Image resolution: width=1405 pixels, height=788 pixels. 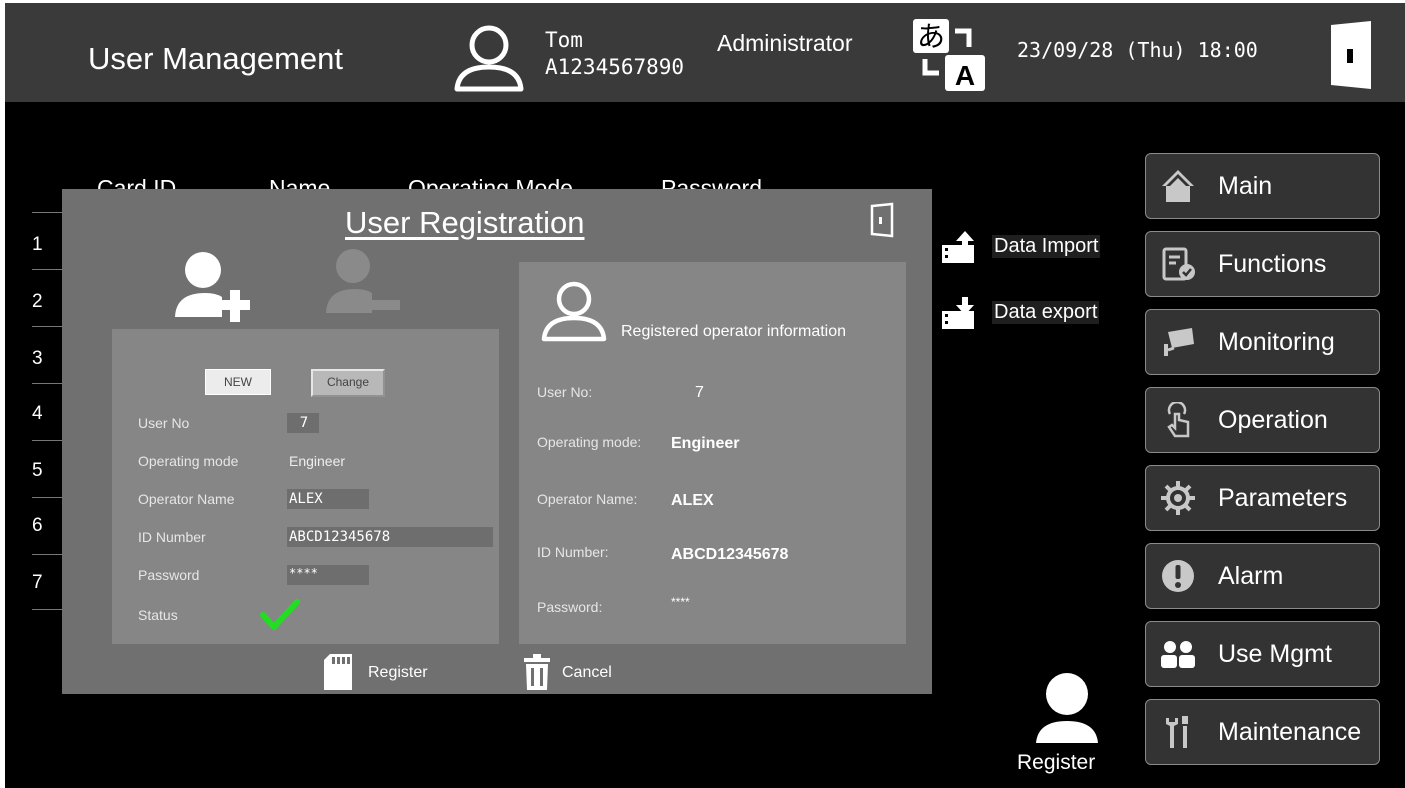 What do you see at coordinates (37, 301) in the screenshot?
I see `row-number: 2` at bounding box center [37, 301].